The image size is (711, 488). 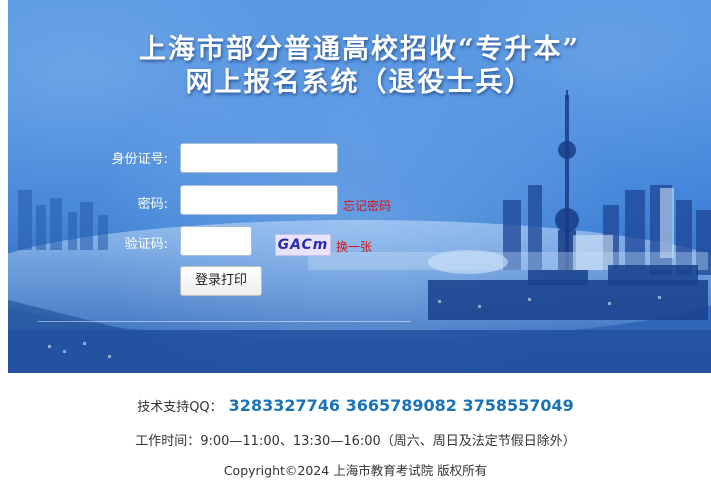 What do you see at coordinates (216, 241) in the screenshot?
I see `captcha-input` at bounding box center [216, 241].